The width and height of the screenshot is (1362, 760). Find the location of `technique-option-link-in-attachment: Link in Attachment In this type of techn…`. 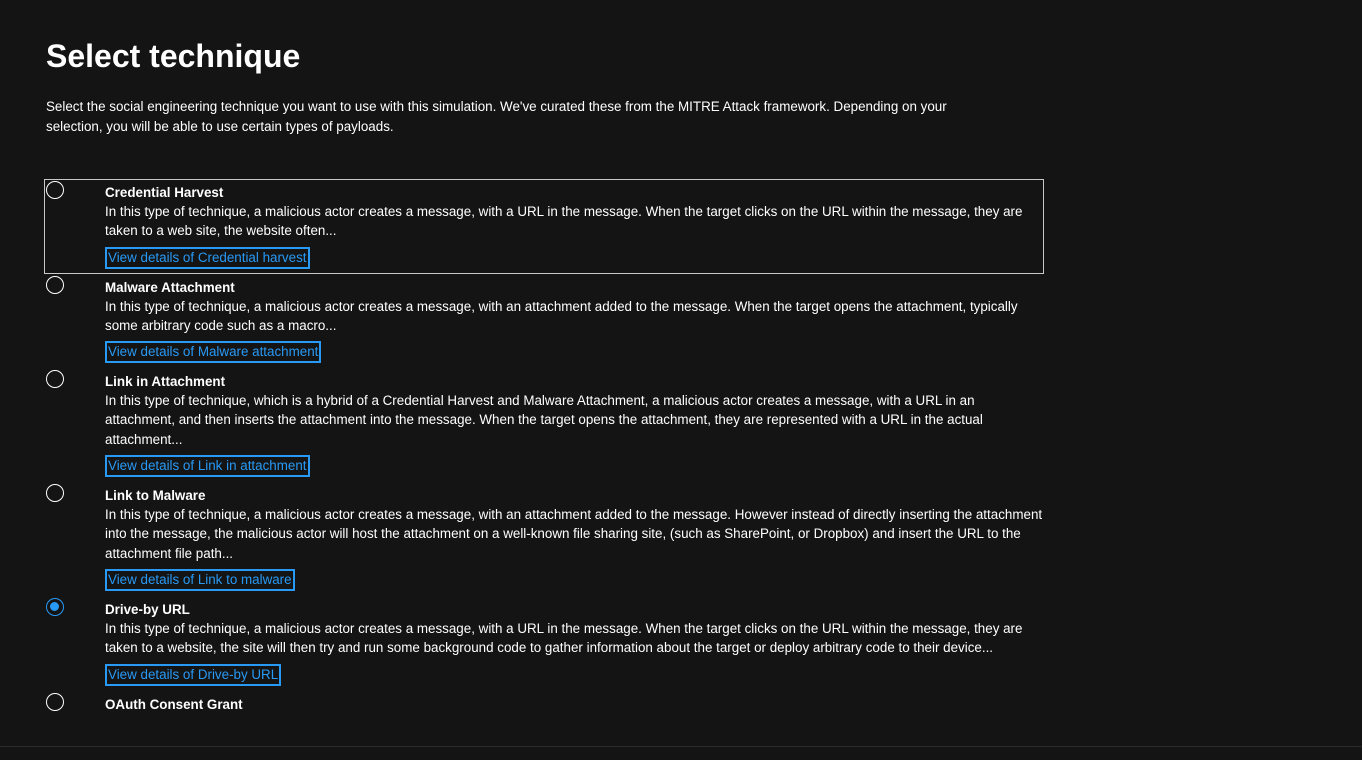

technique-option-link-in-attachment: Link in Attachment In this type of techn… is located at coordinates (544, 425).